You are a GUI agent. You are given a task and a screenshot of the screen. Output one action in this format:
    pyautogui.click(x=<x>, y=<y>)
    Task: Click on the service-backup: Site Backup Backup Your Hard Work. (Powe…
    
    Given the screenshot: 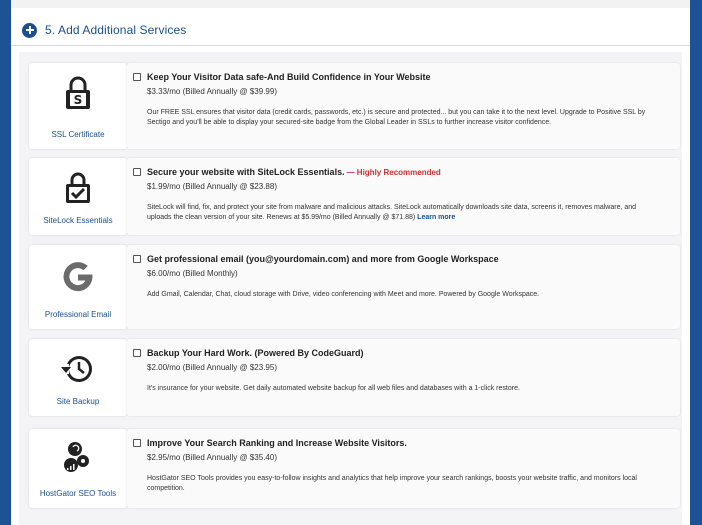 What is the action you would take?
    pyautogui.click(x=354, y=377)
    